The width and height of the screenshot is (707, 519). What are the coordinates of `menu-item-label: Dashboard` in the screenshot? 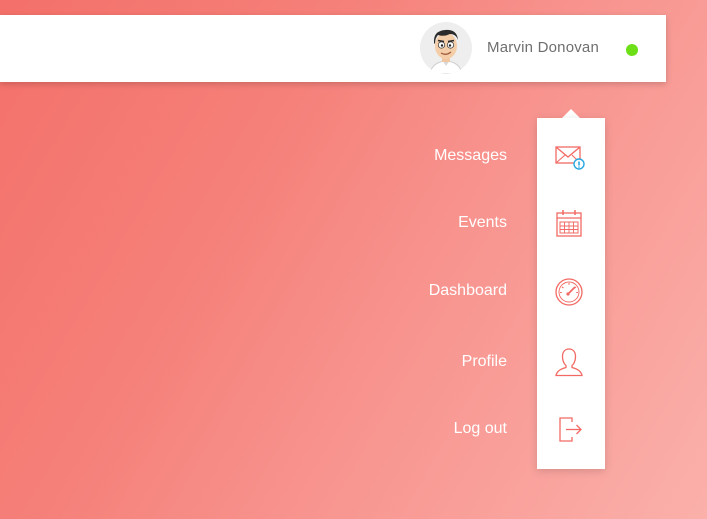 It's located at (467, 290).